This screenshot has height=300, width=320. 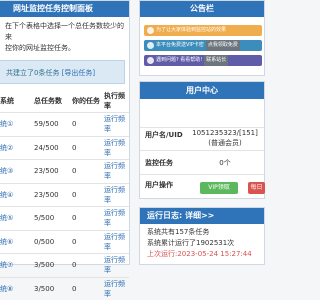 What do you see at coordinates (225, 143) in the screenshot?
I see `member-level: (普通会员)` at bounding box center [225, 143].